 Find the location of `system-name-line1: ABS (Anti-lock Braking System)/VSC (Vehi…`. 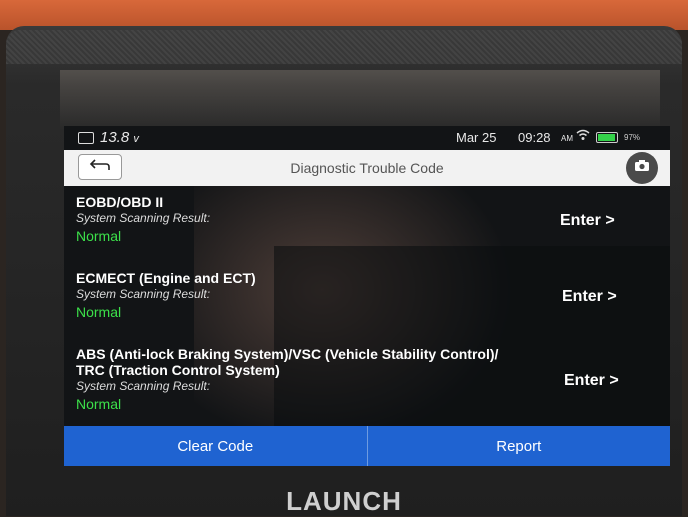

system-name-line1: ABS (Anti-lock Braking System)/VSC (Vehi… is located at coordinates (287, 354).